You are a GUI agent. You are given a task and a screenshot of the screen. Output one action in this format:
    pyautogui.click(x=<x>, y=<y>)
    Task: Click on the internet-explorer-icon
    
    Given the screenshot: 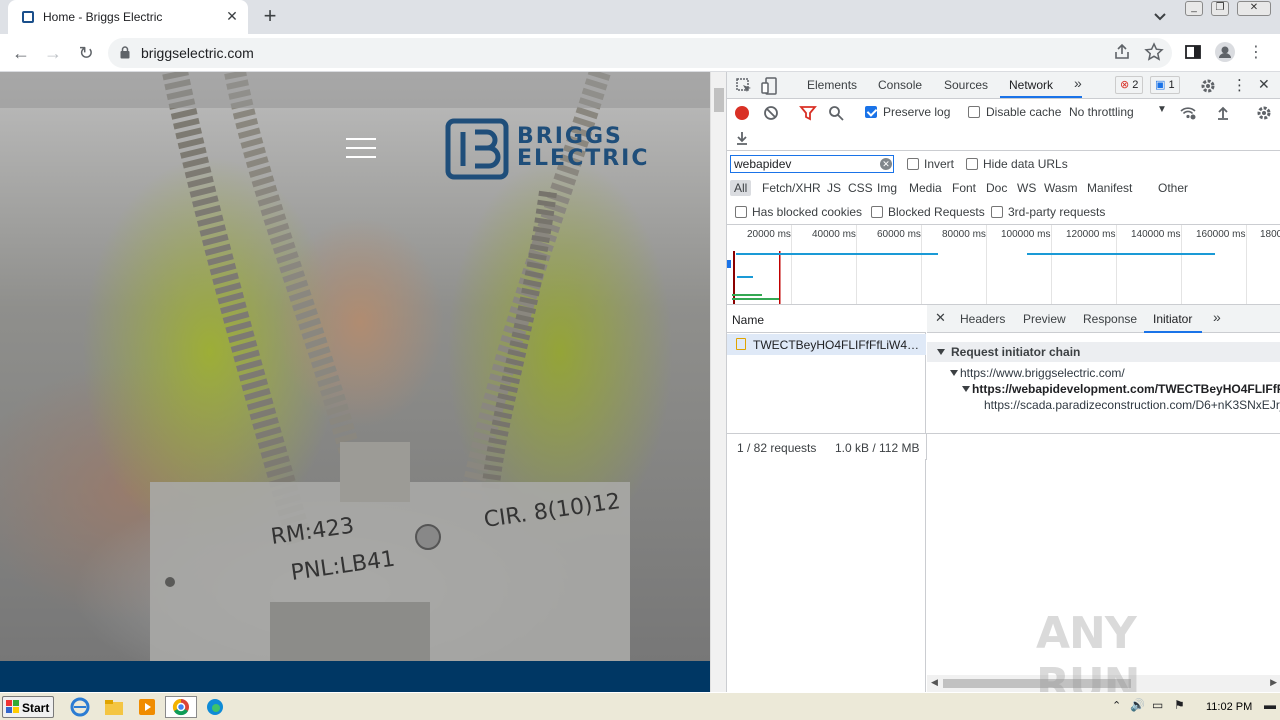 What is the action you would take?
    pyautogui.click(x=80, y=707)
    